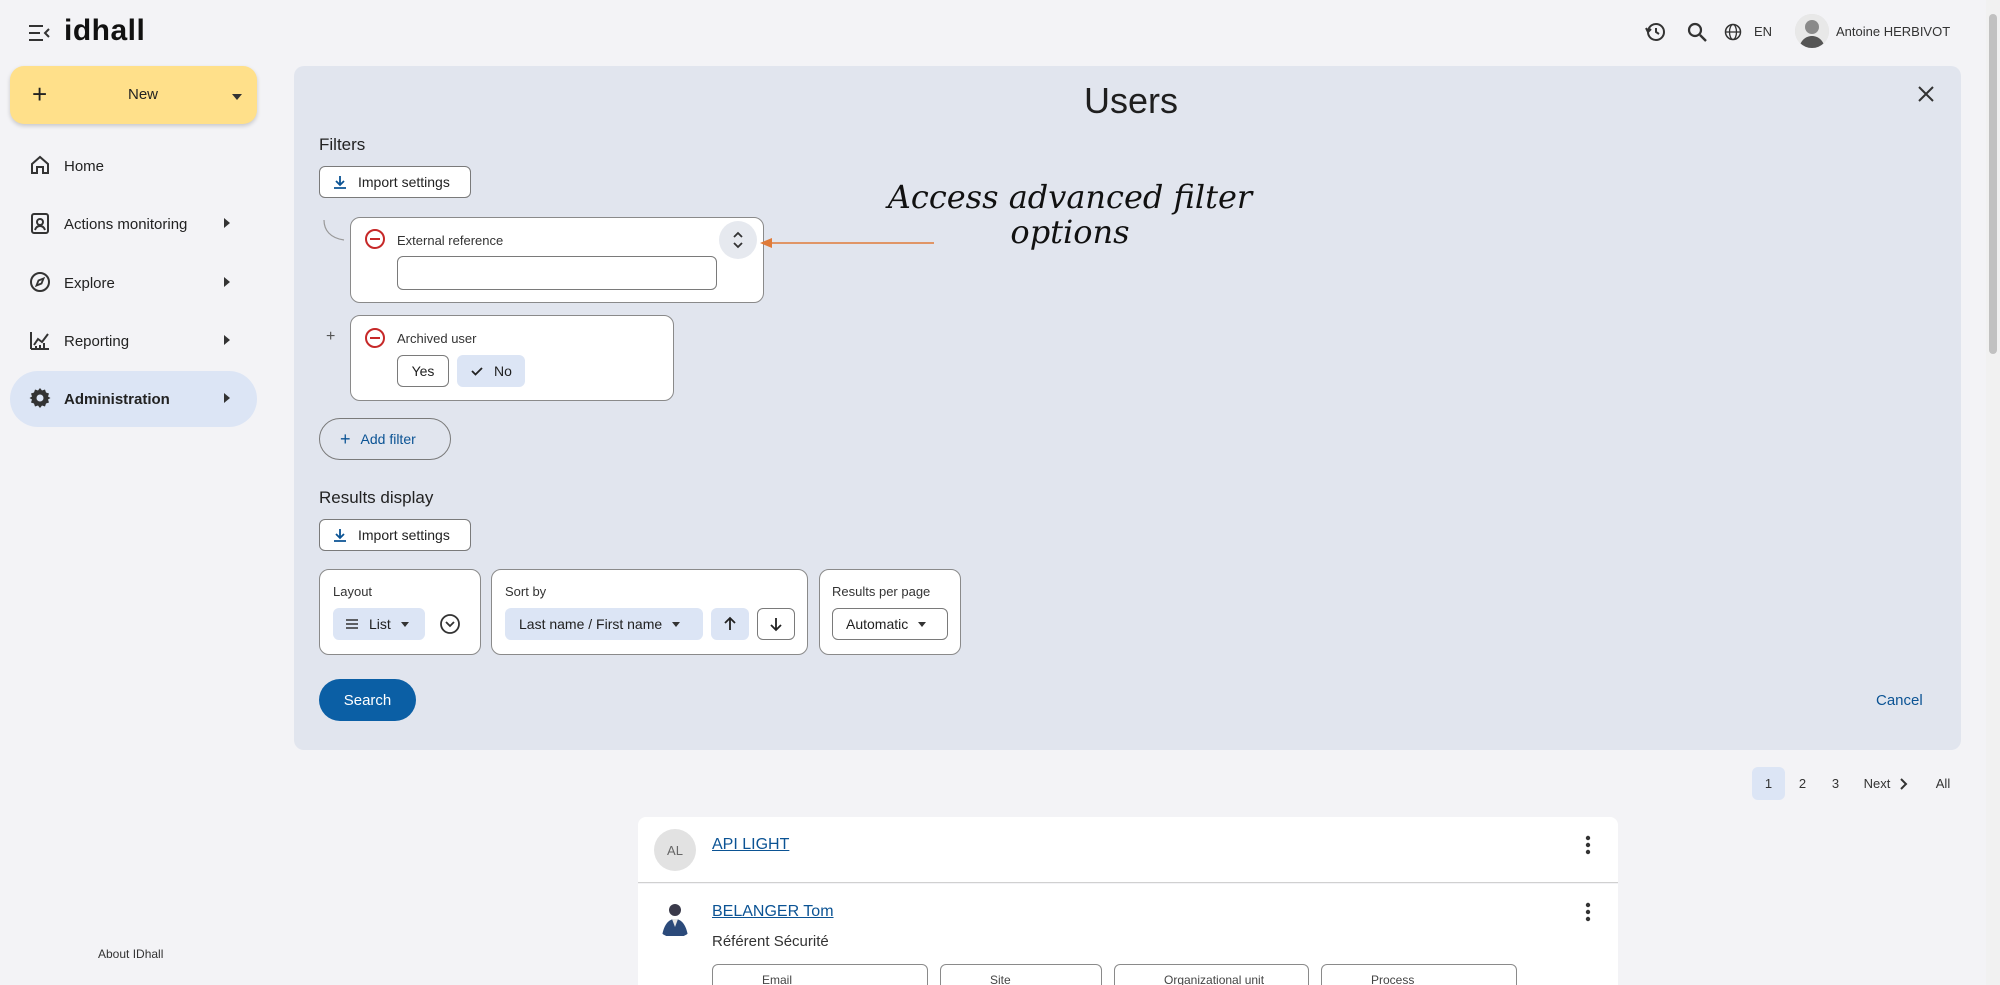  What do you see at coordinates (503, 371) in the screenshot?
I see `option-no-label: No` at bounding box center [503, 371].